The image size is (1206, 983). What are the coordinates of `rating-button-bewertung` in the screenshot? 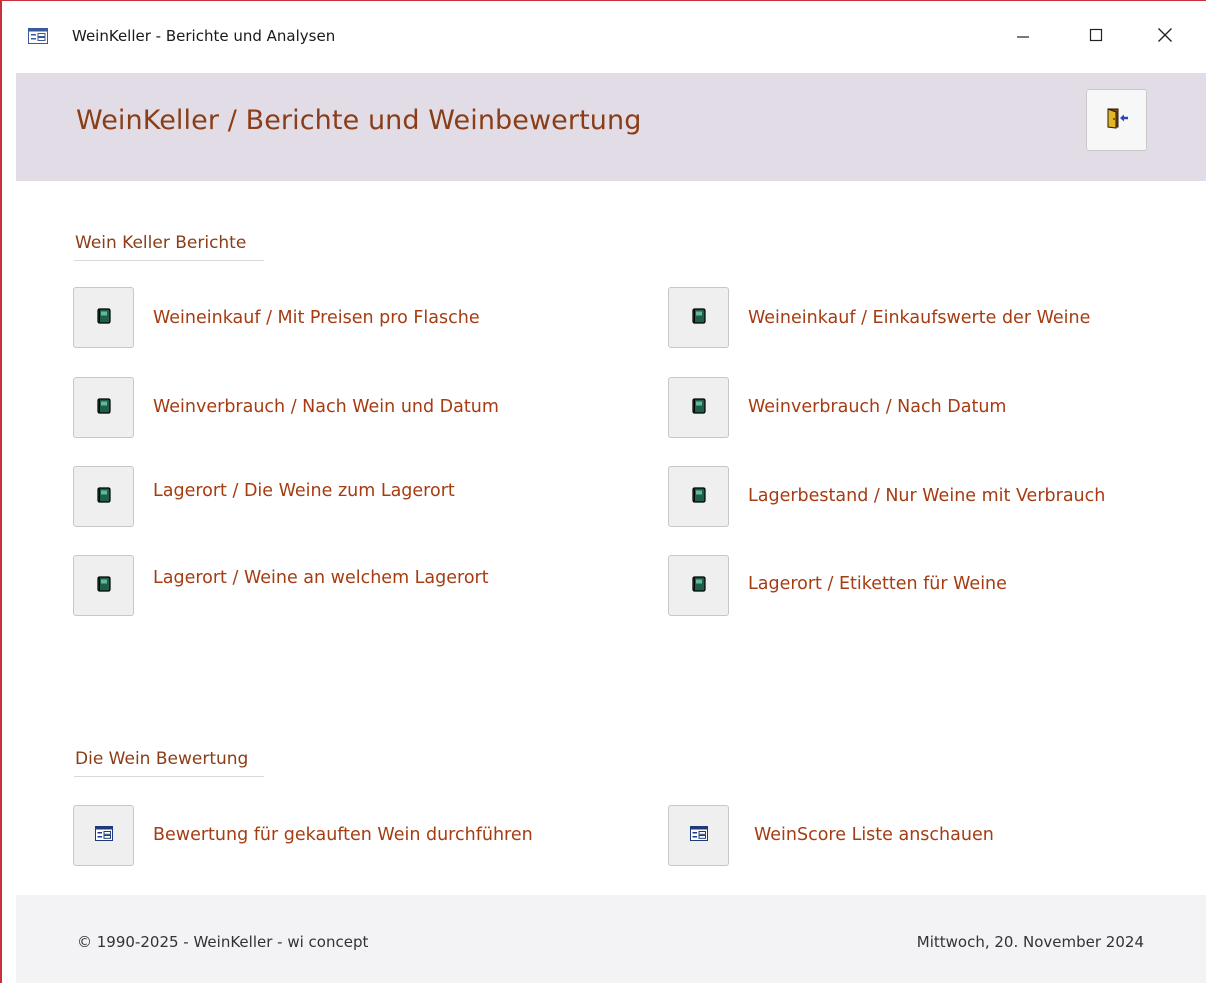 It's located at (103, 835).